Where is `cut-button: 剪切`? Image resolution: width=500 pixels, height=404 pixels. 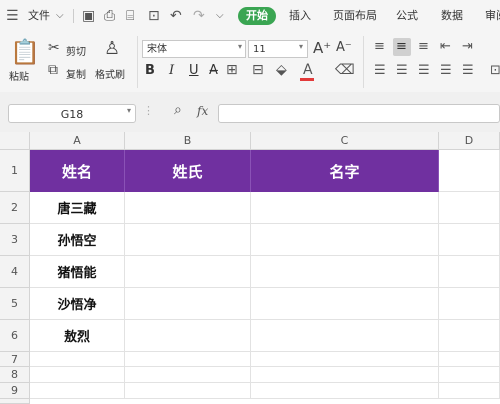
cut-button: 剪切 is located at coordinates (76, 50).